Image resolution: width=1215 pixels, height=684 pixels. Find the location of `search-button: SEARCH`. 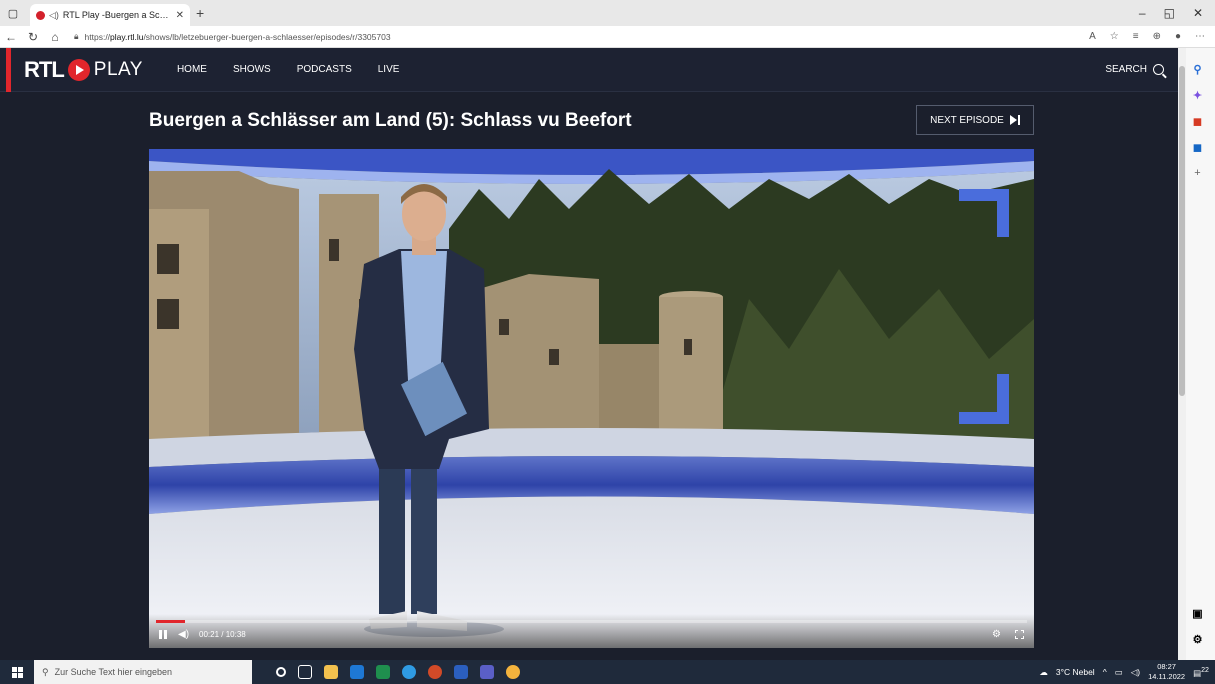

search-button: SEARCH is located at coordinates (1134, 69).